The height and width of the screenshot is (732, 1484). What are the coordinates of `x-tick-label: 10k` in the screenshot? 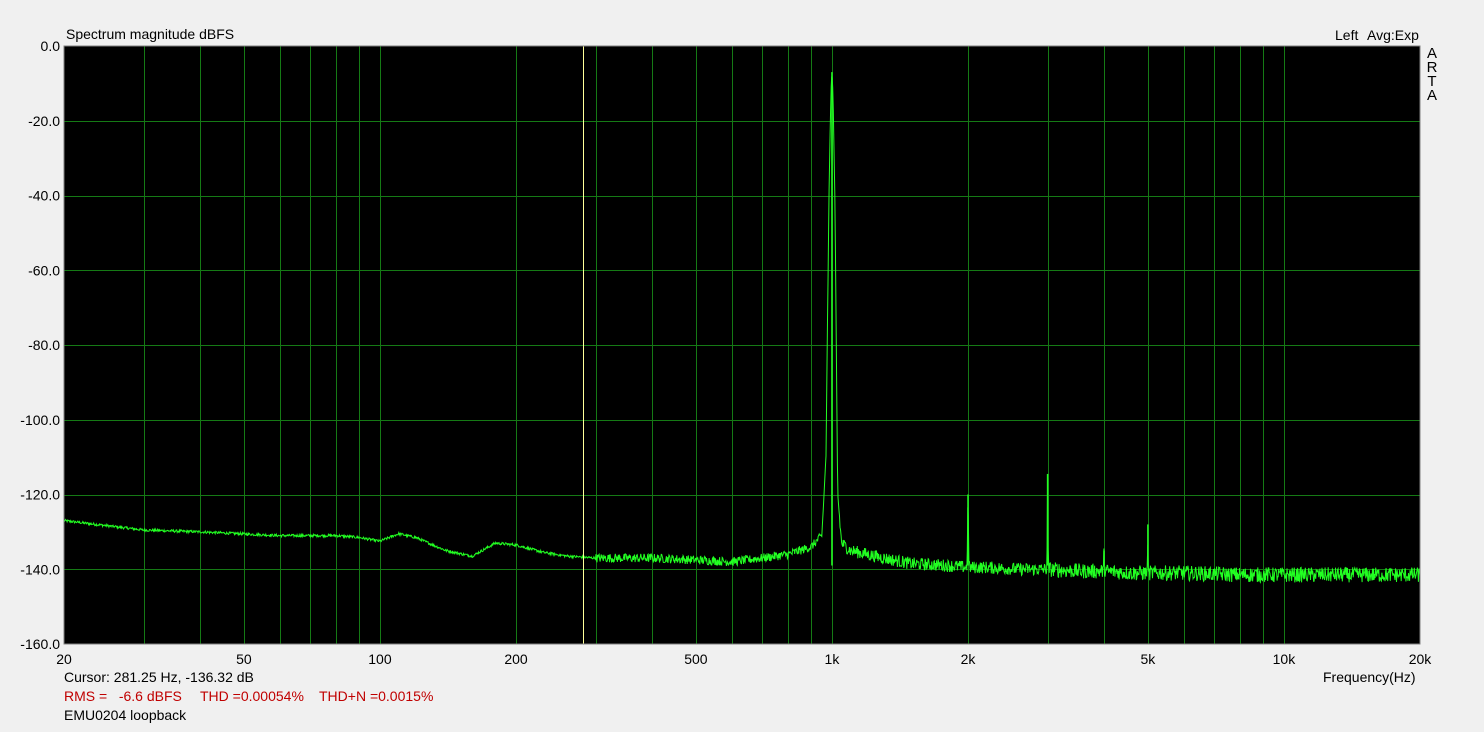 It's located at (1285, 659).